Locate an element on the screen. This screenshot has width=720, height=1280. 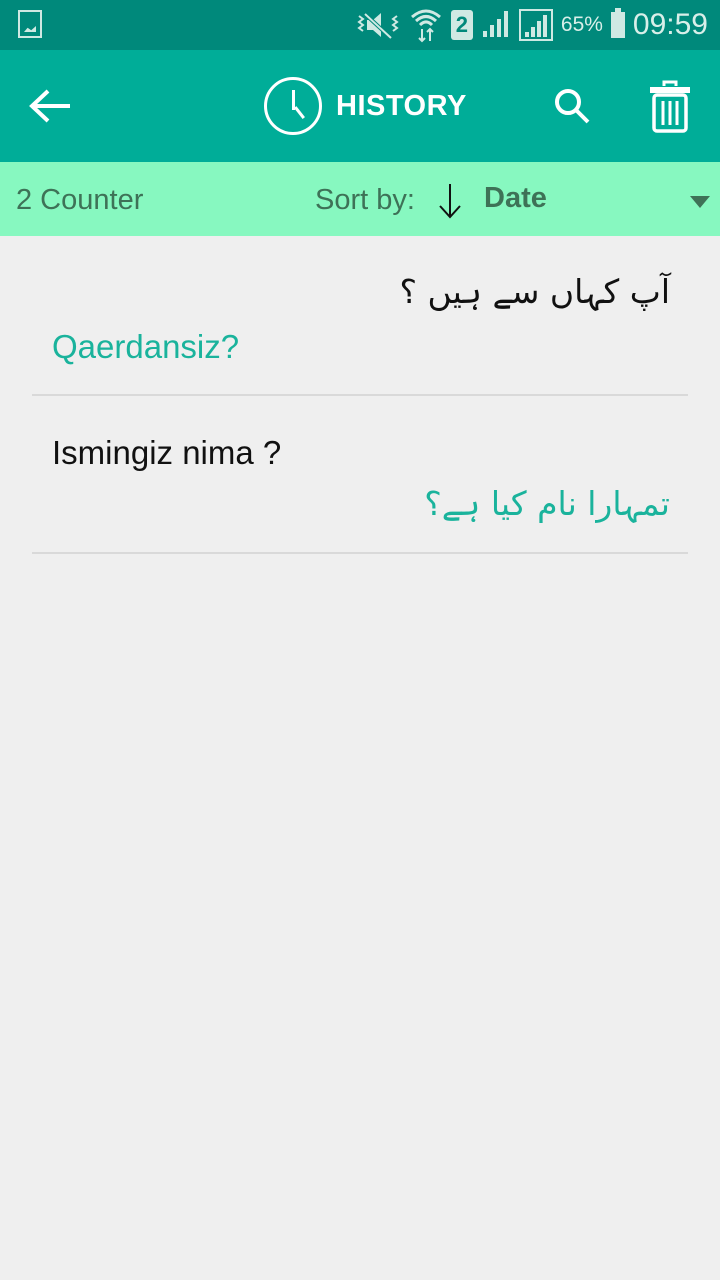
battery-charging-icon is located at coordinates (617, 23).